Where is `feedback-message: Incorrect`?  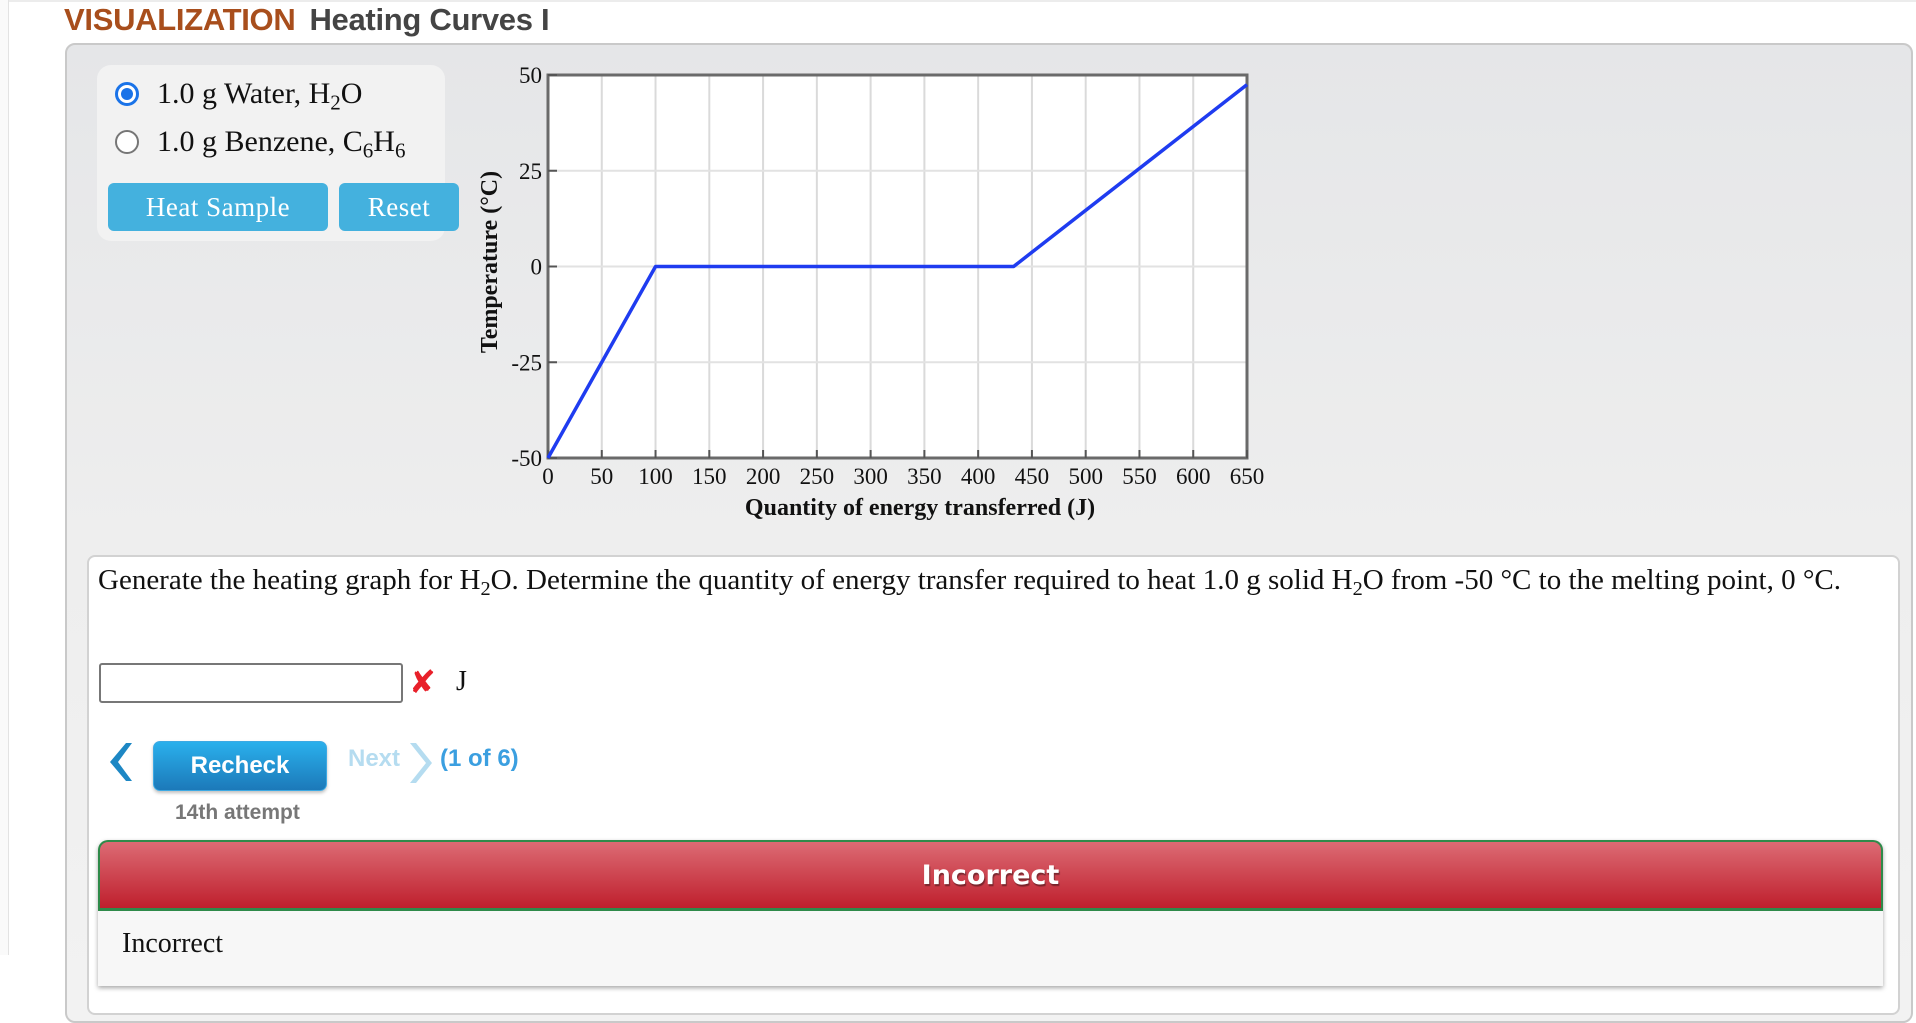
feedback-message: Incorrect is located at coordinates (172, 944).